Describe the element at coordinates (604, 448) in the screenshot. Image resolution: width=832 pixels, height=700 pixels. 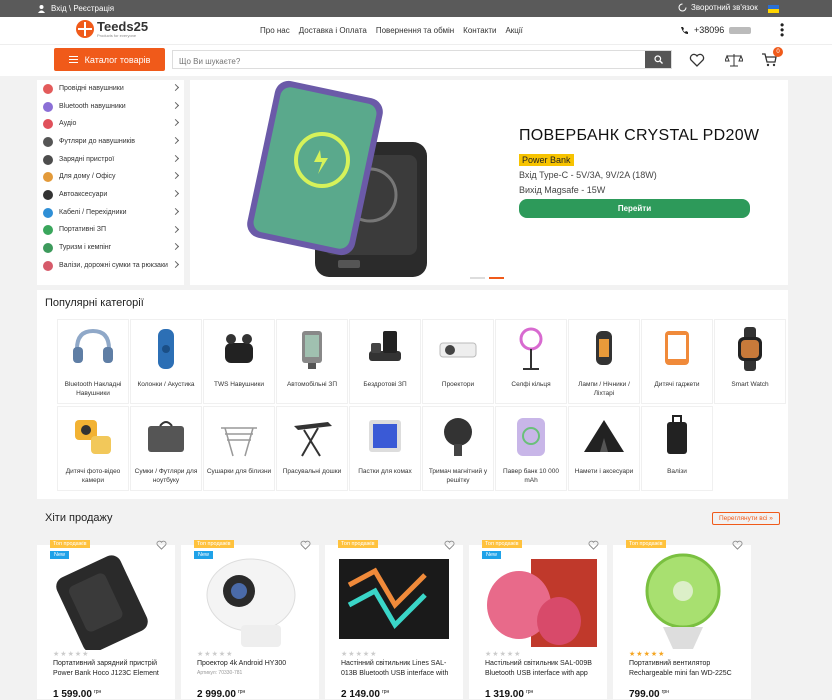
I see `category-tile: Намети і аксесуари` at that location.